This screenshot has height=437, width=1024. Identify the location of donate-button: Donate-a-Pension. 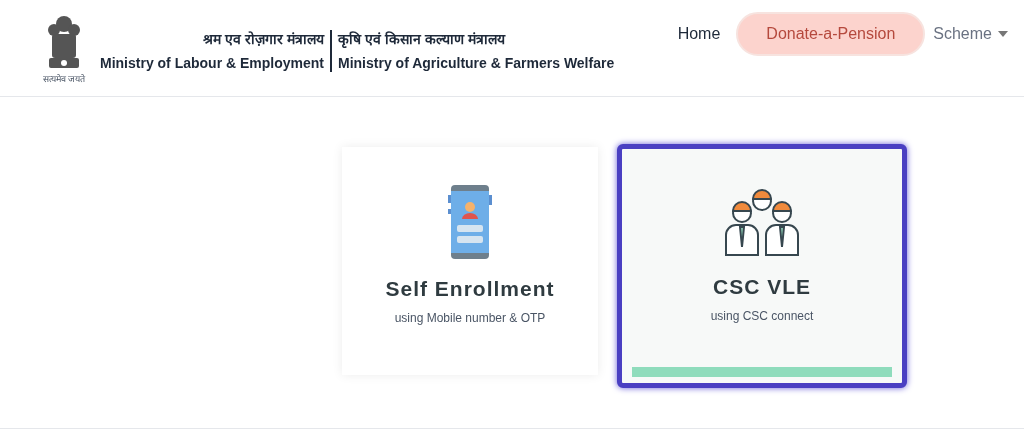
(831, 34).